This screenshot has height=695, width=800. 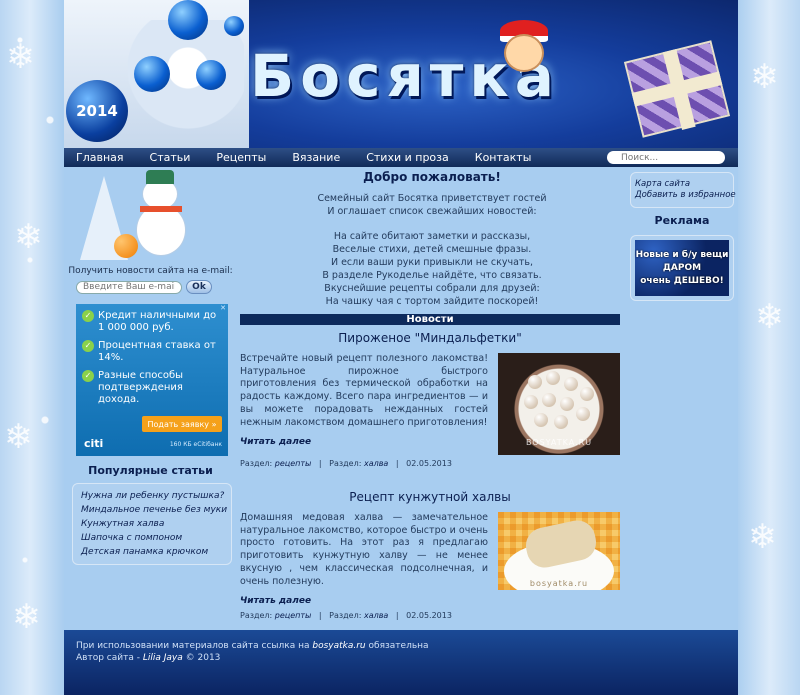 I want to click on site-links-box: Карта сайта Добавить в избранное, so click(x=683, y=190).